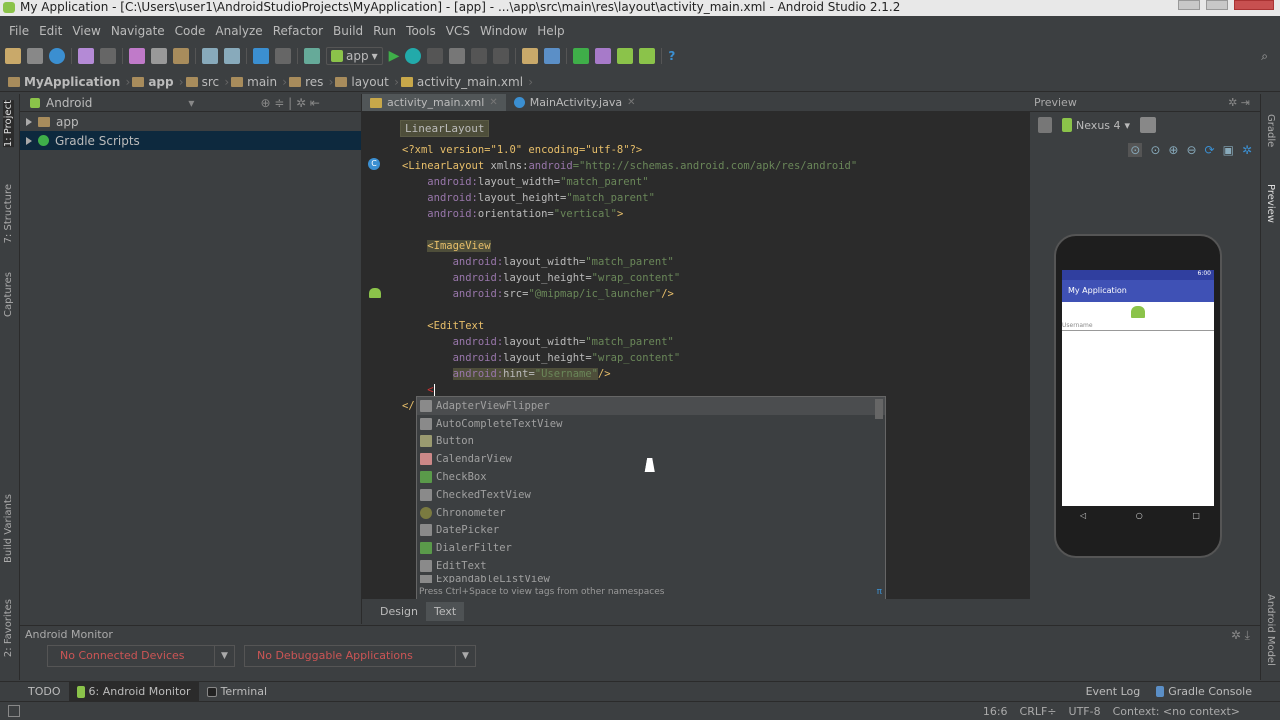  I want to click on menu-analyze: Analyze, so click(238, 31).